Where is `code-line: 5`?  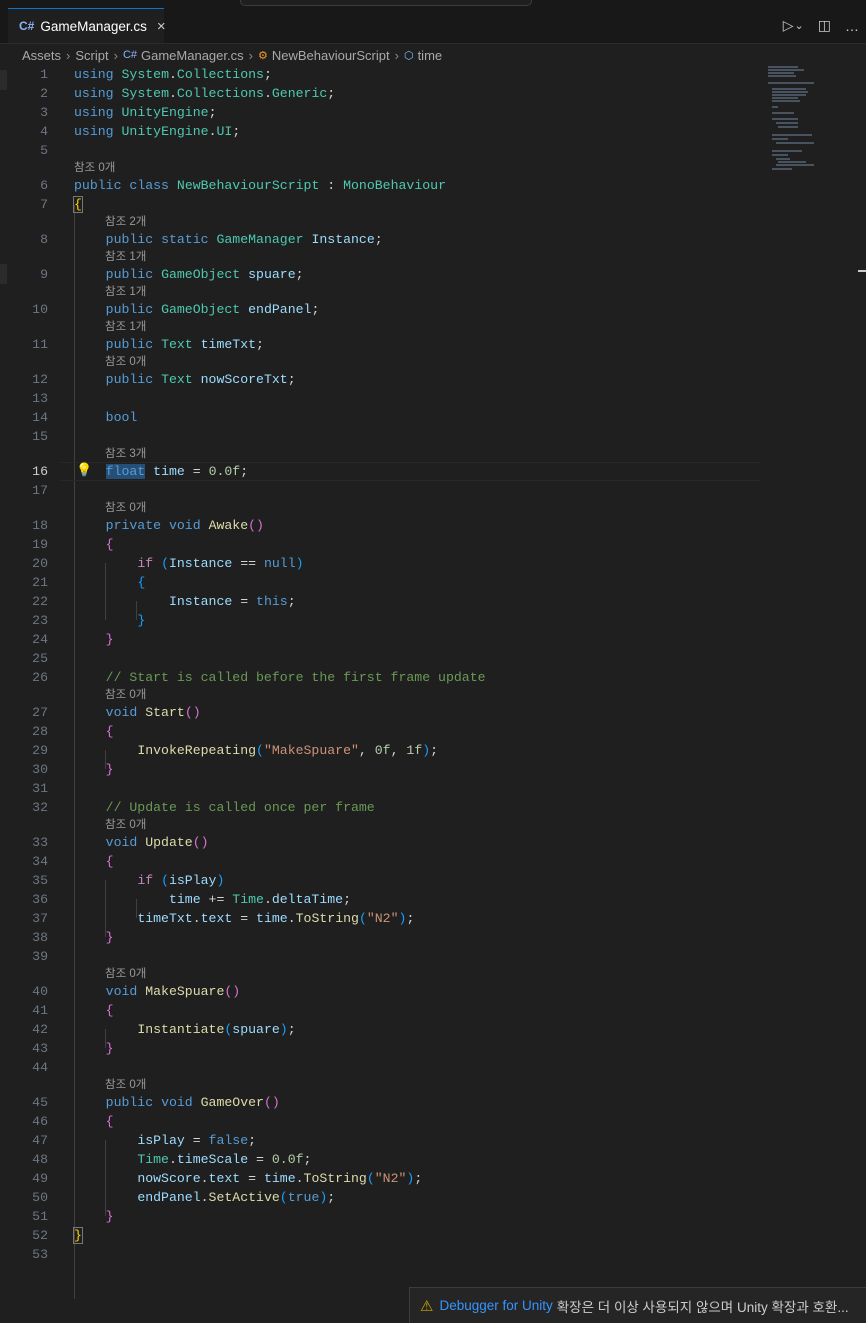
code-line: 5 is located at coordinates (44, 150).